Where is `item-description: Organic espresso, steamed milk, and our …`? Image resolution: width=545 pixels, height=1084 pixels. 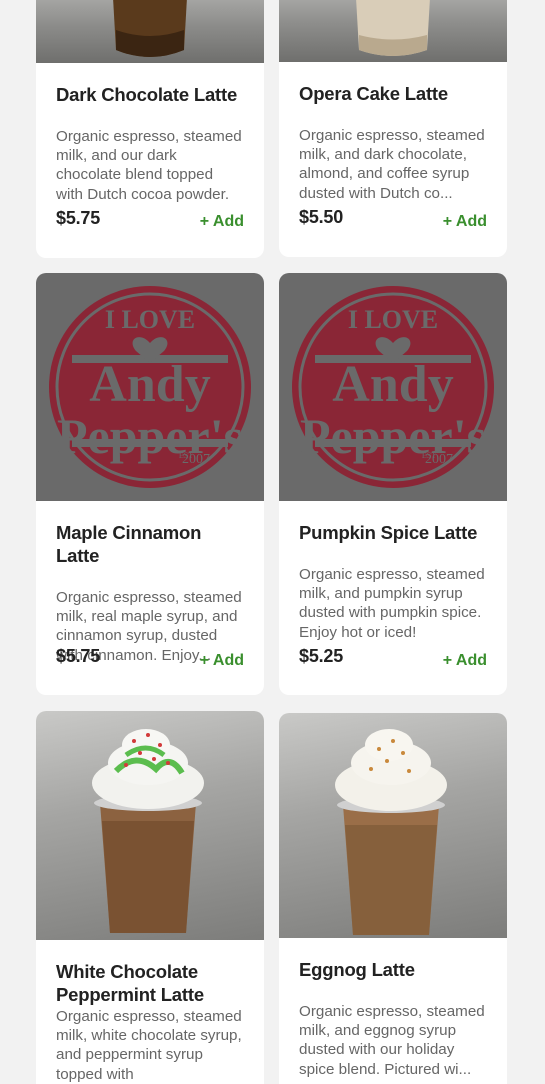 item-description: Organic espresso, steamed milk, and our … is located at coordinates (149, 165).